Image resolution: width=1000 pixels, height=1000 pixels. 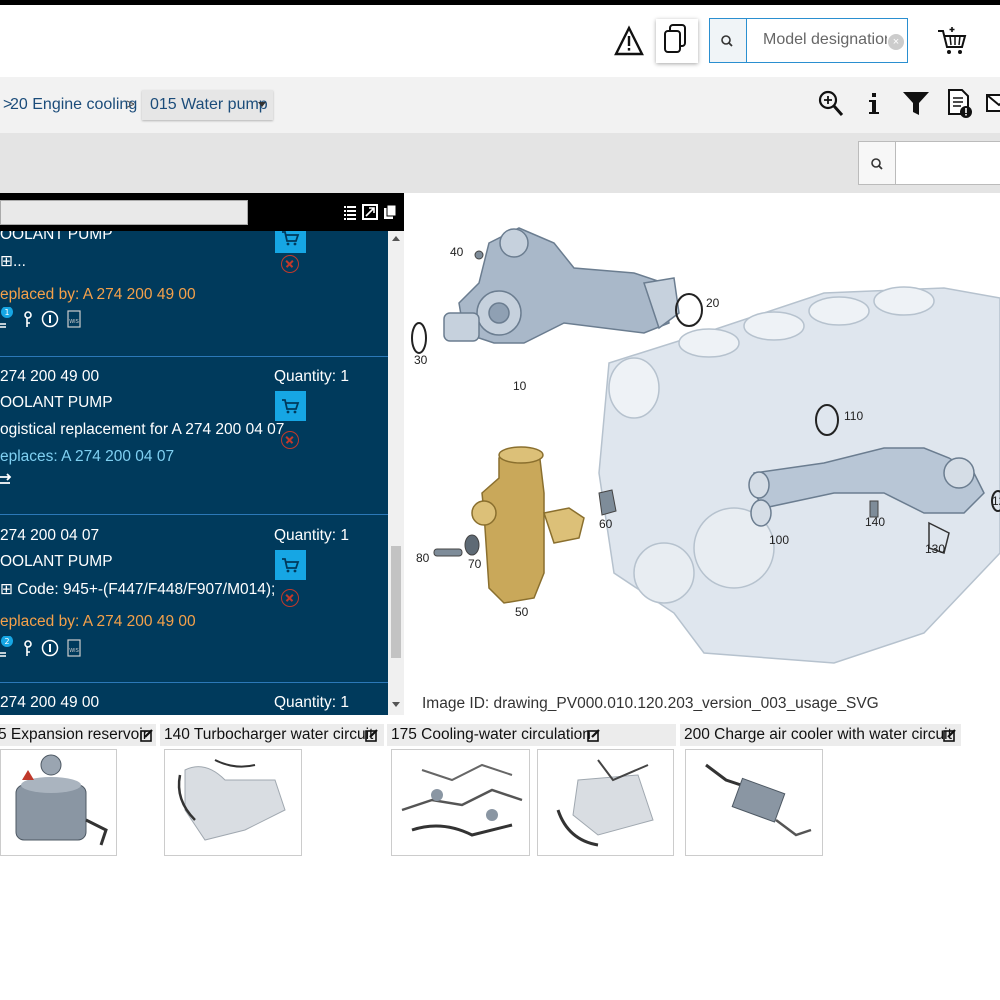 I want to click on callout-70: 70, so click(x=474, y=564).